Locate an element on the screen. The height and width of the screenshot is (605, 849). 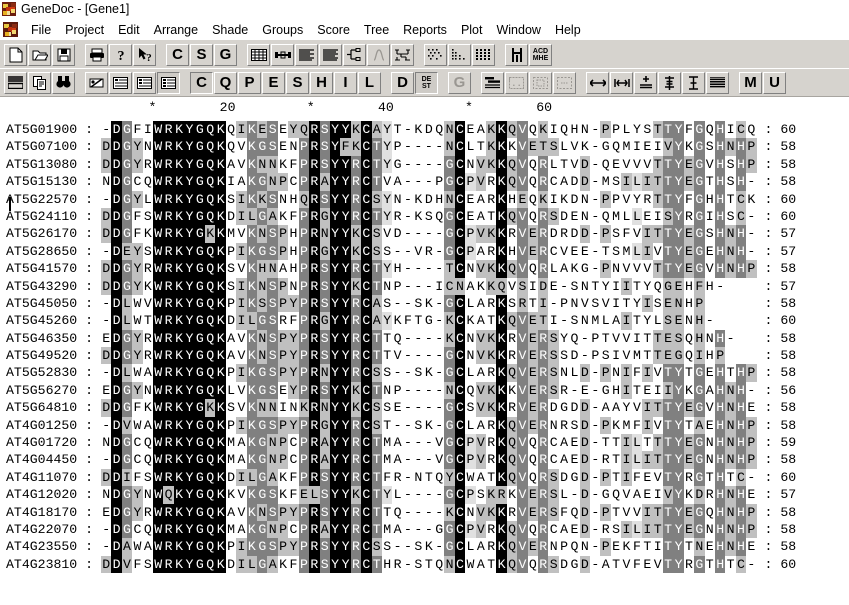
sequence-name: AT5G41570 is located at coordinates (41, 268).